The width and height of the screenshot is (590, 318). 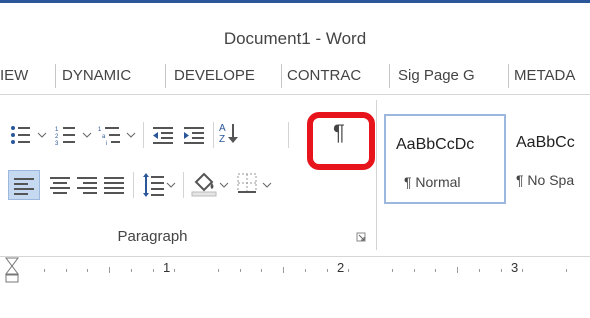 What do you see at coordinates (171, 185) in the screenshot?
I see `line-spacing-dropdown-icon` at bounding box center [171, 185].